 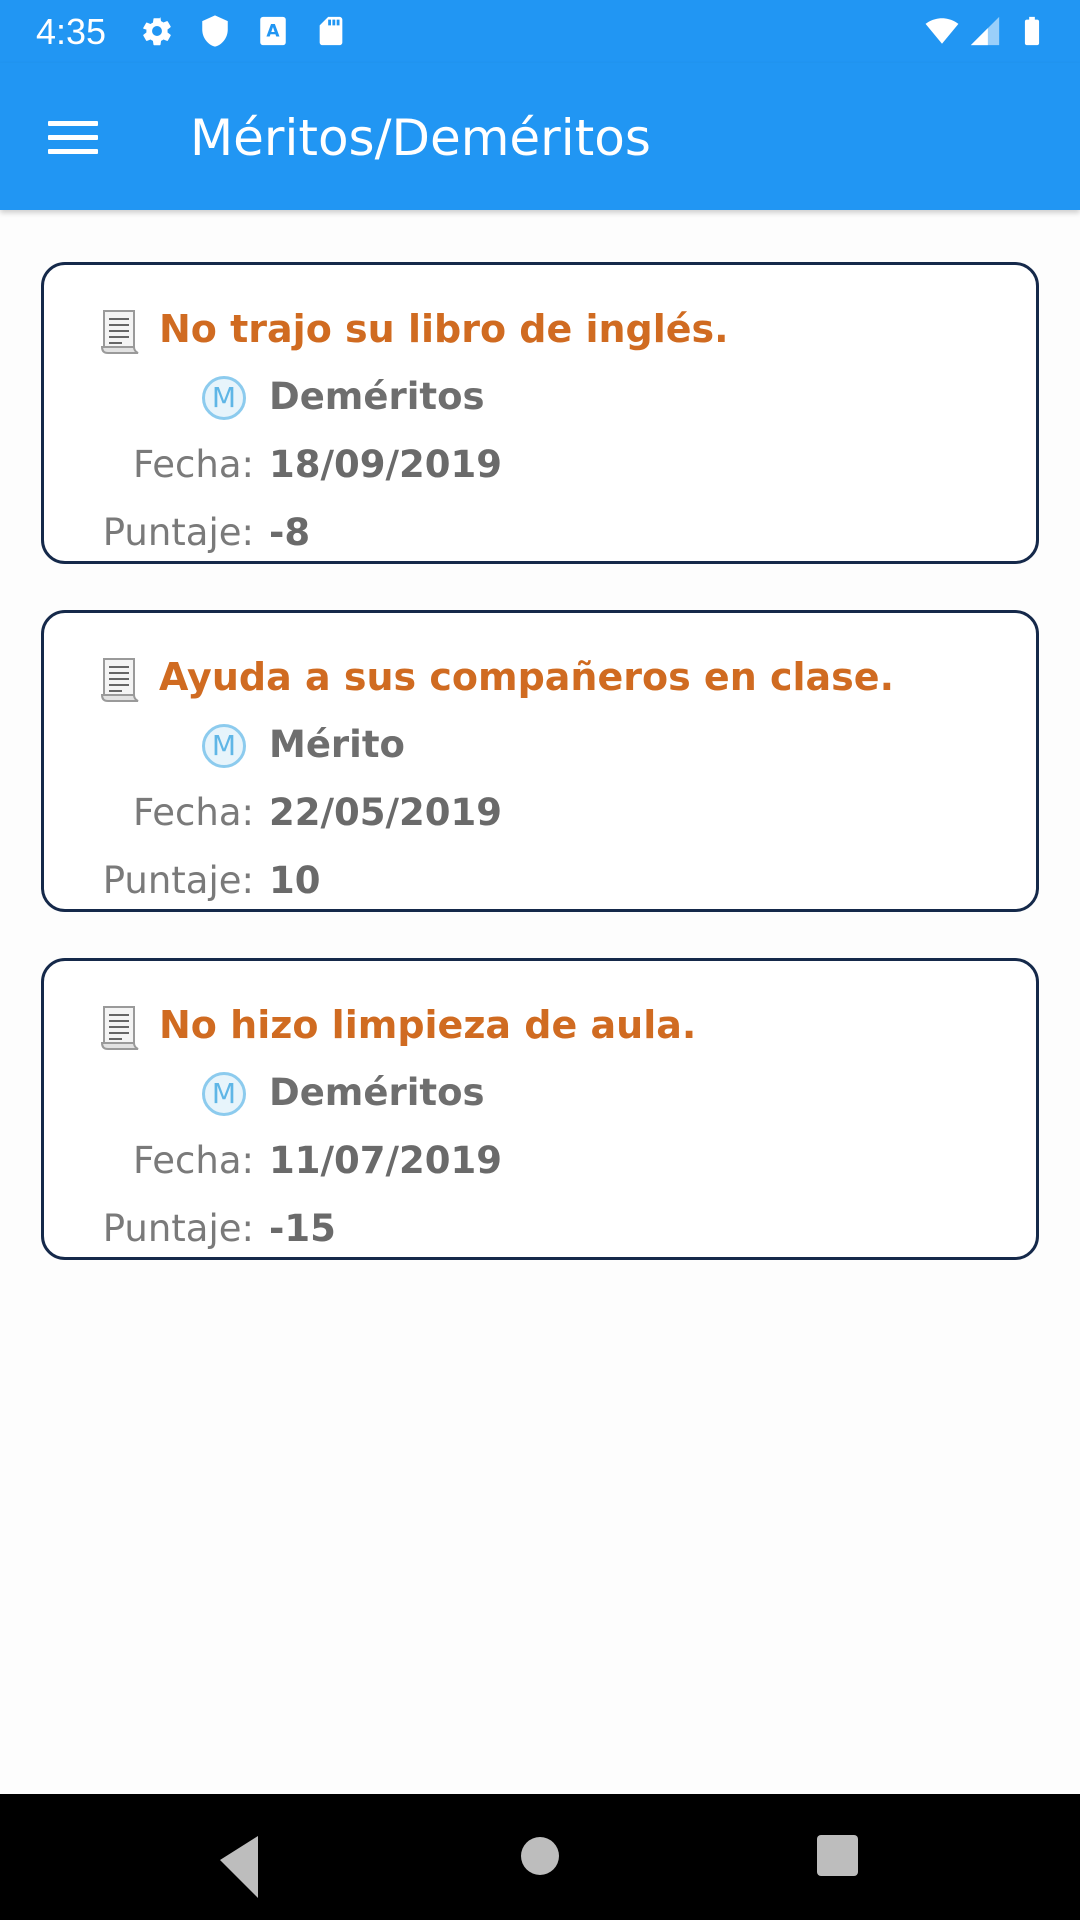 I want to click on menu-button, so click(x=72, y=137).